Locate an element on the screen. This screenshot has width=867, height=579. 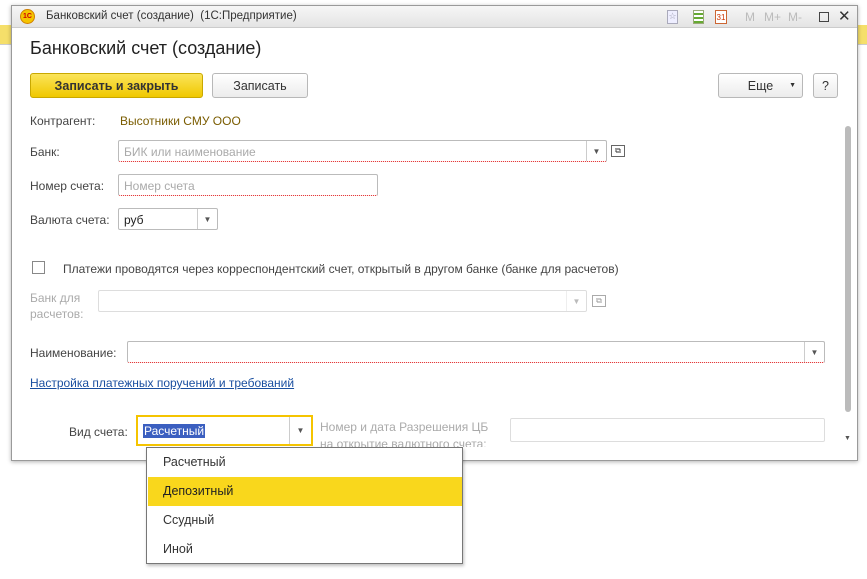
counterparty-label: Контрагент: is located at coordinates (63, 121).